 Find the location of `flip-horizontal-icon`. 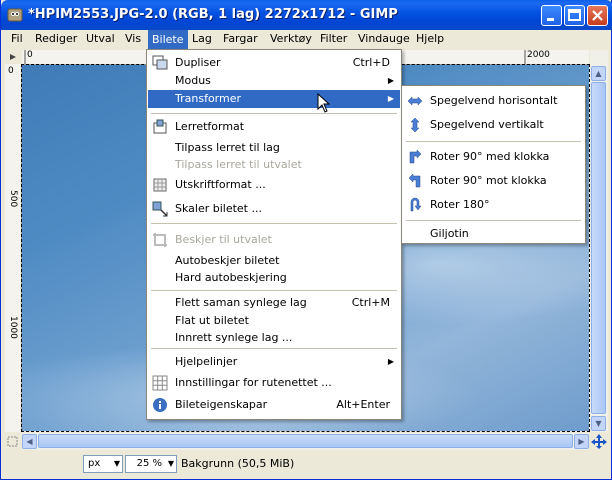

flip-horizontal-icon is located at coordinates (415, 101).